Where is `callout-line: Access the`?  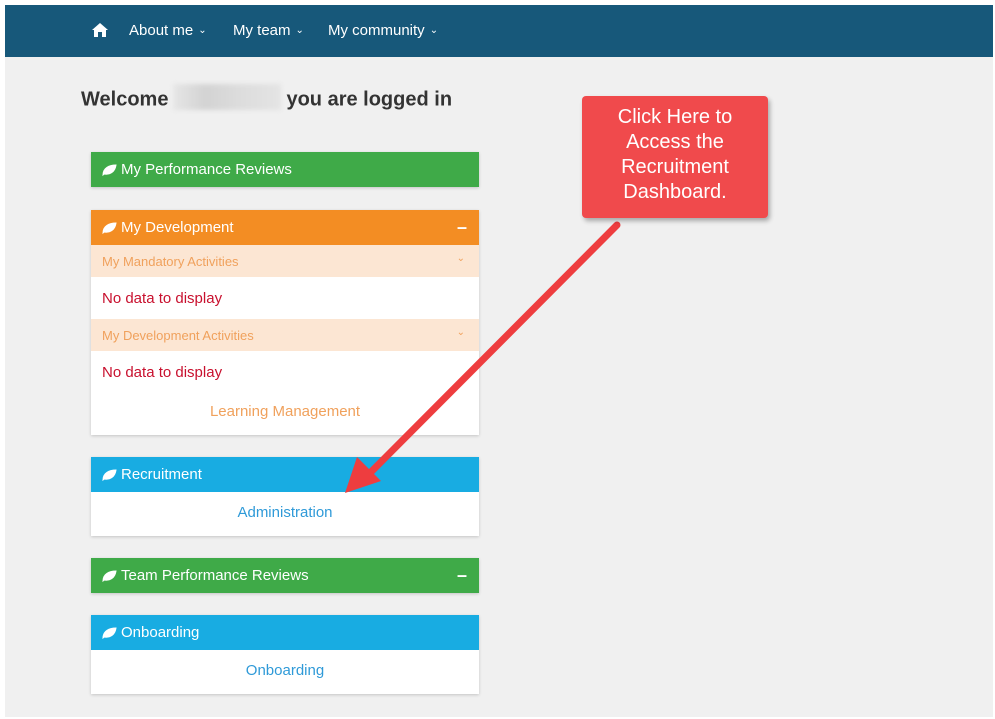
callout-line: Access the is located at coordinates (675, 142).